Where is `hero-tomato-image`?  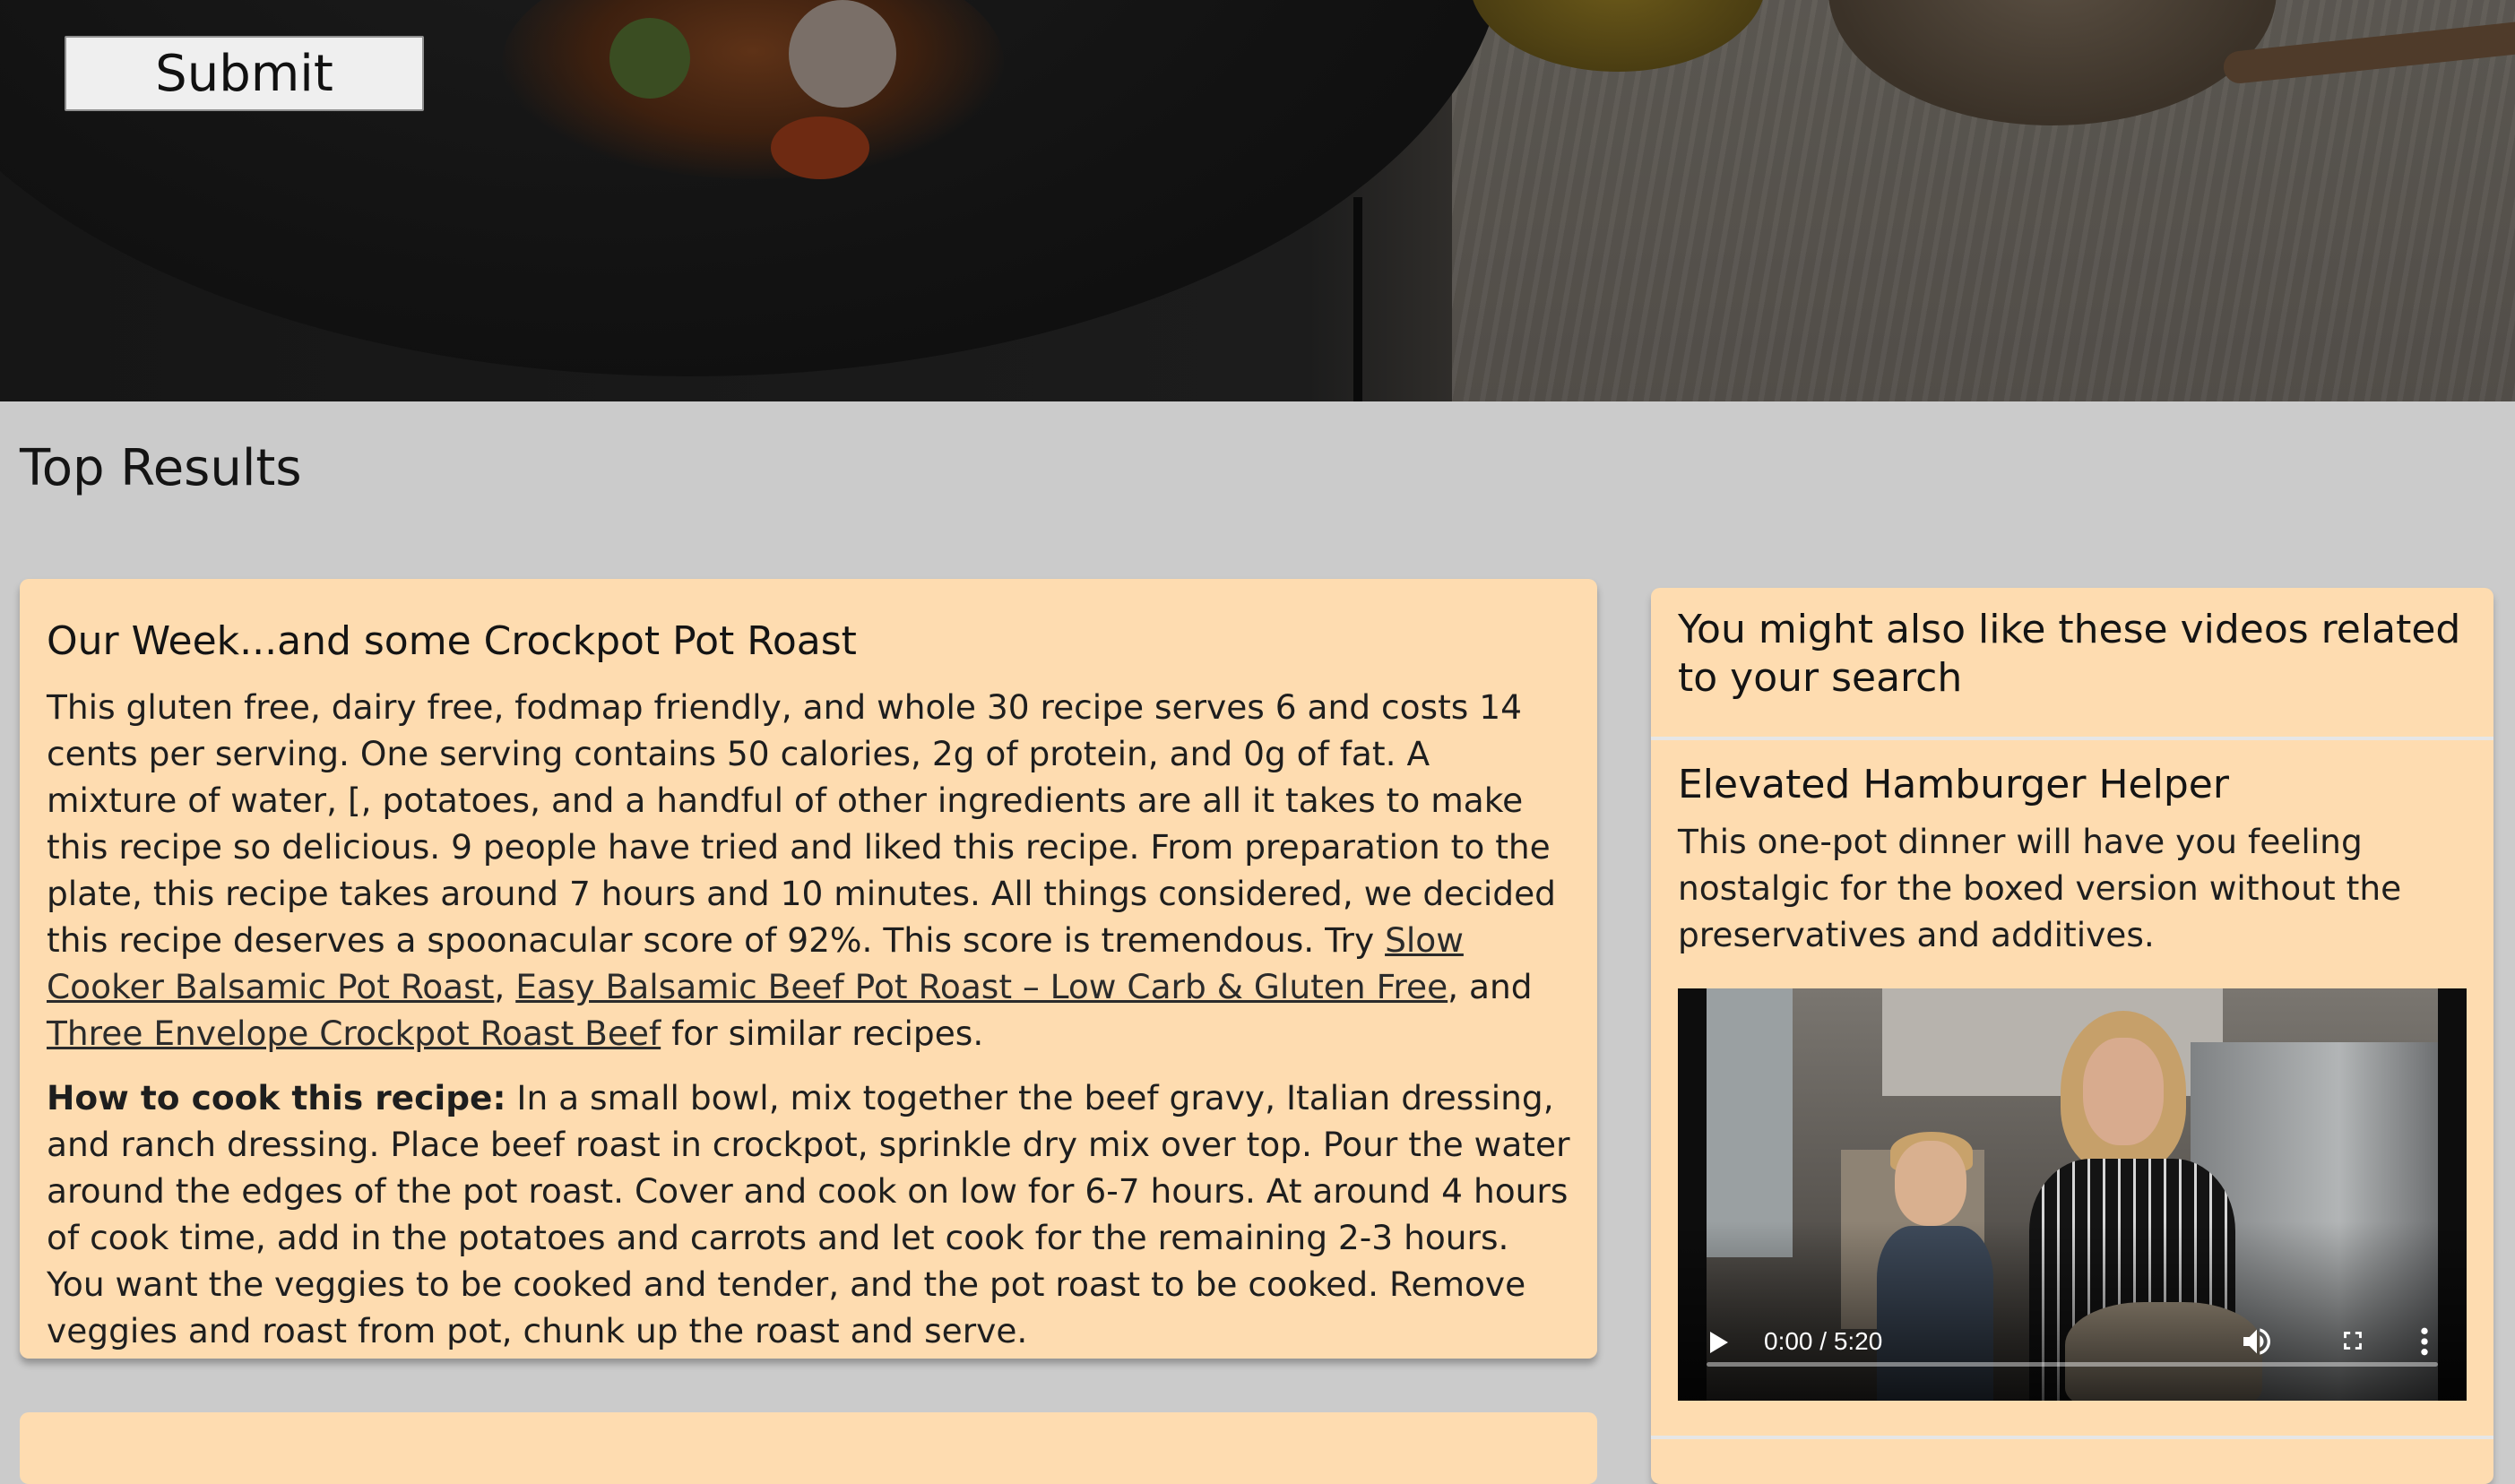 hero-tomato-image is located at coordinates (820, 147).